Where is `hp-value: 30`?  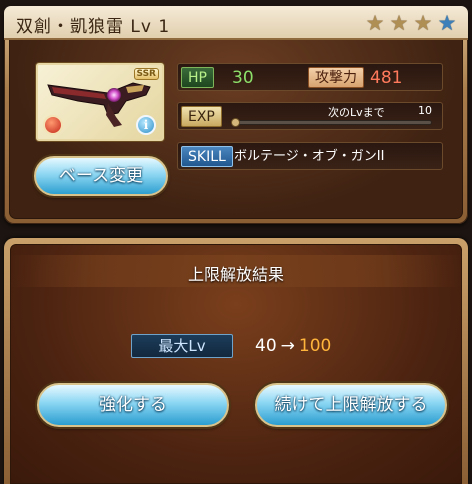
hp-value: 30 is located at coordinates (243, 78).